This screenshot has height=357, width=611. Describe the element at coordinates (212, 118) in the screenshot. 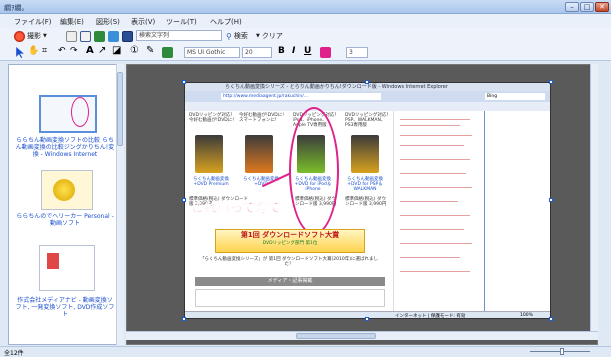

I see `product-desc-1: DVDリッピング対応！今好む動画が!DVDに!` at that location.